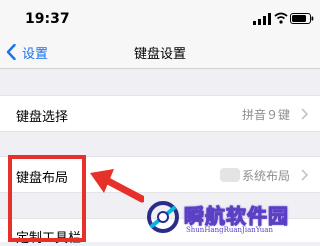 The image size is (320, 246). I want to click on battery-icon, so click(302, 18).